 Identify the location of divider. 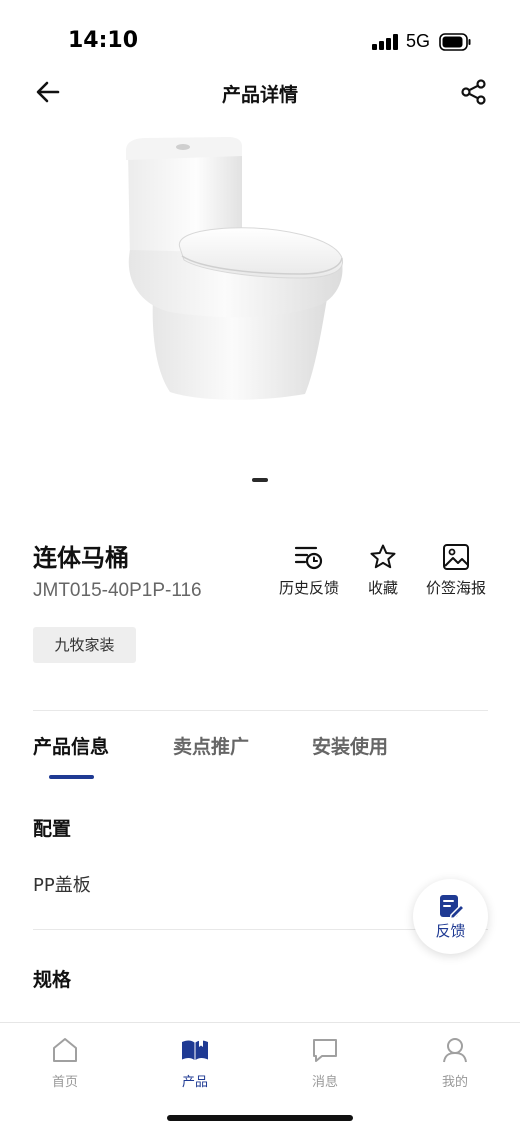
(260, 710).